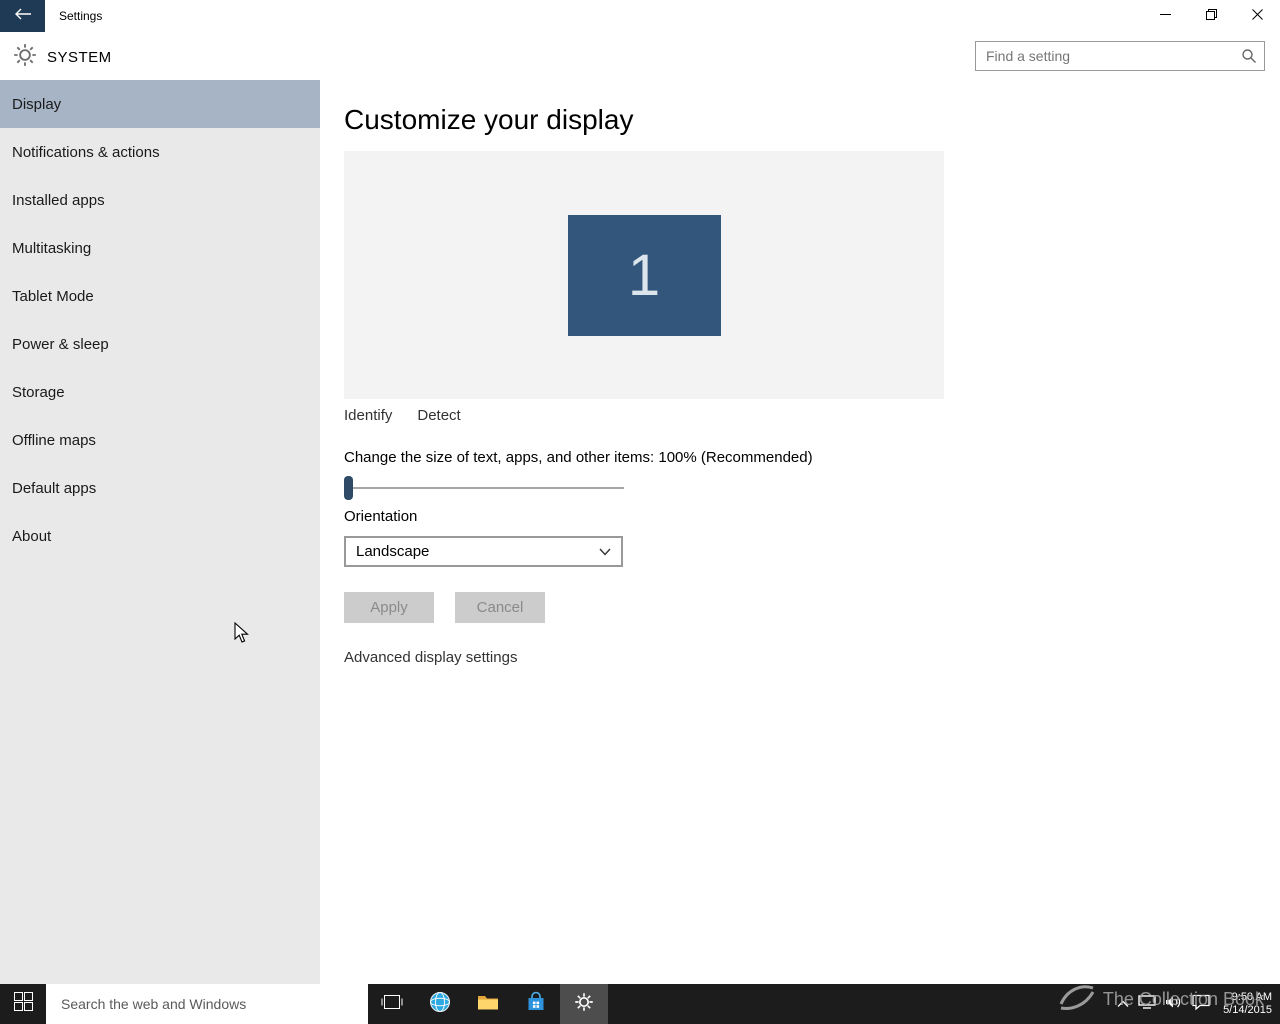  Describe the element at coordinates (160, 200) in the screenshot. I see `sidebar-item-installed-apps: Installed apps` at that location.